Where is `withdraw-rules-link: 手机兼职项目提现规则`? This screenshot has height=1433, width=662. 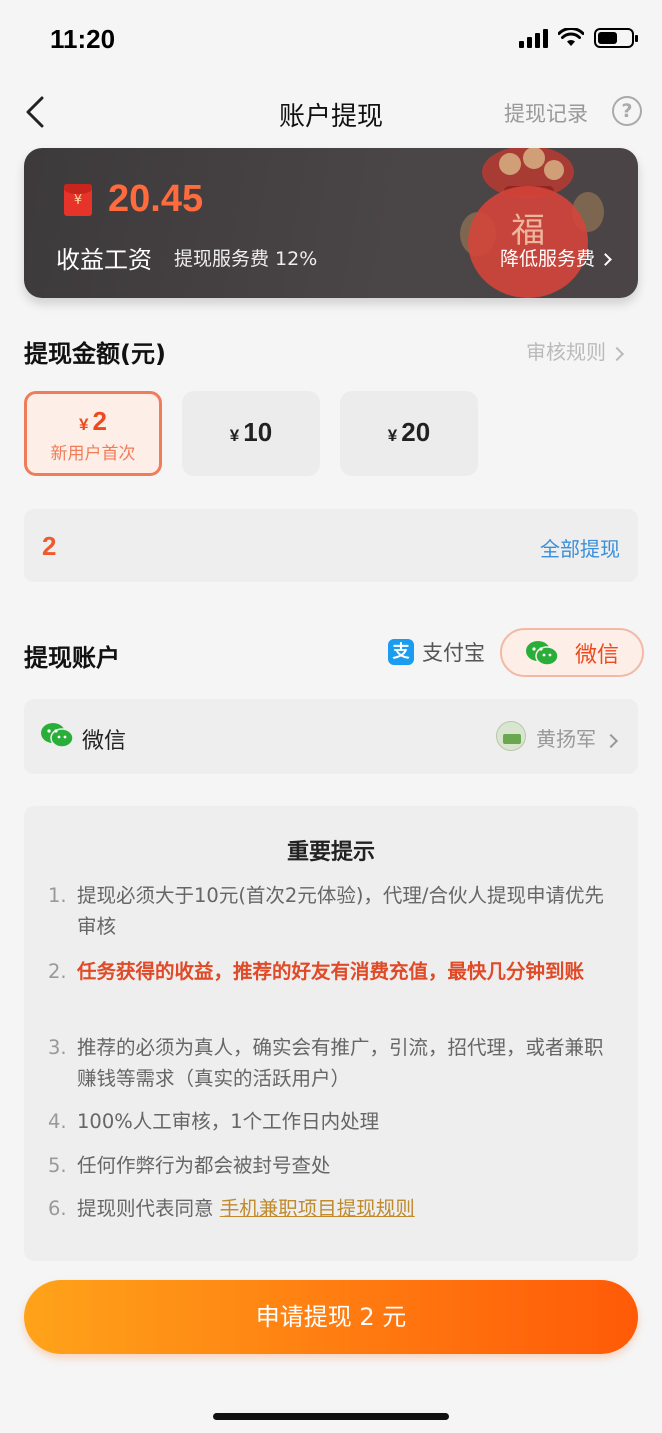
withdraw-rules-link: 手机兼职项目提现规则 is located at coordinates (317, 1208).